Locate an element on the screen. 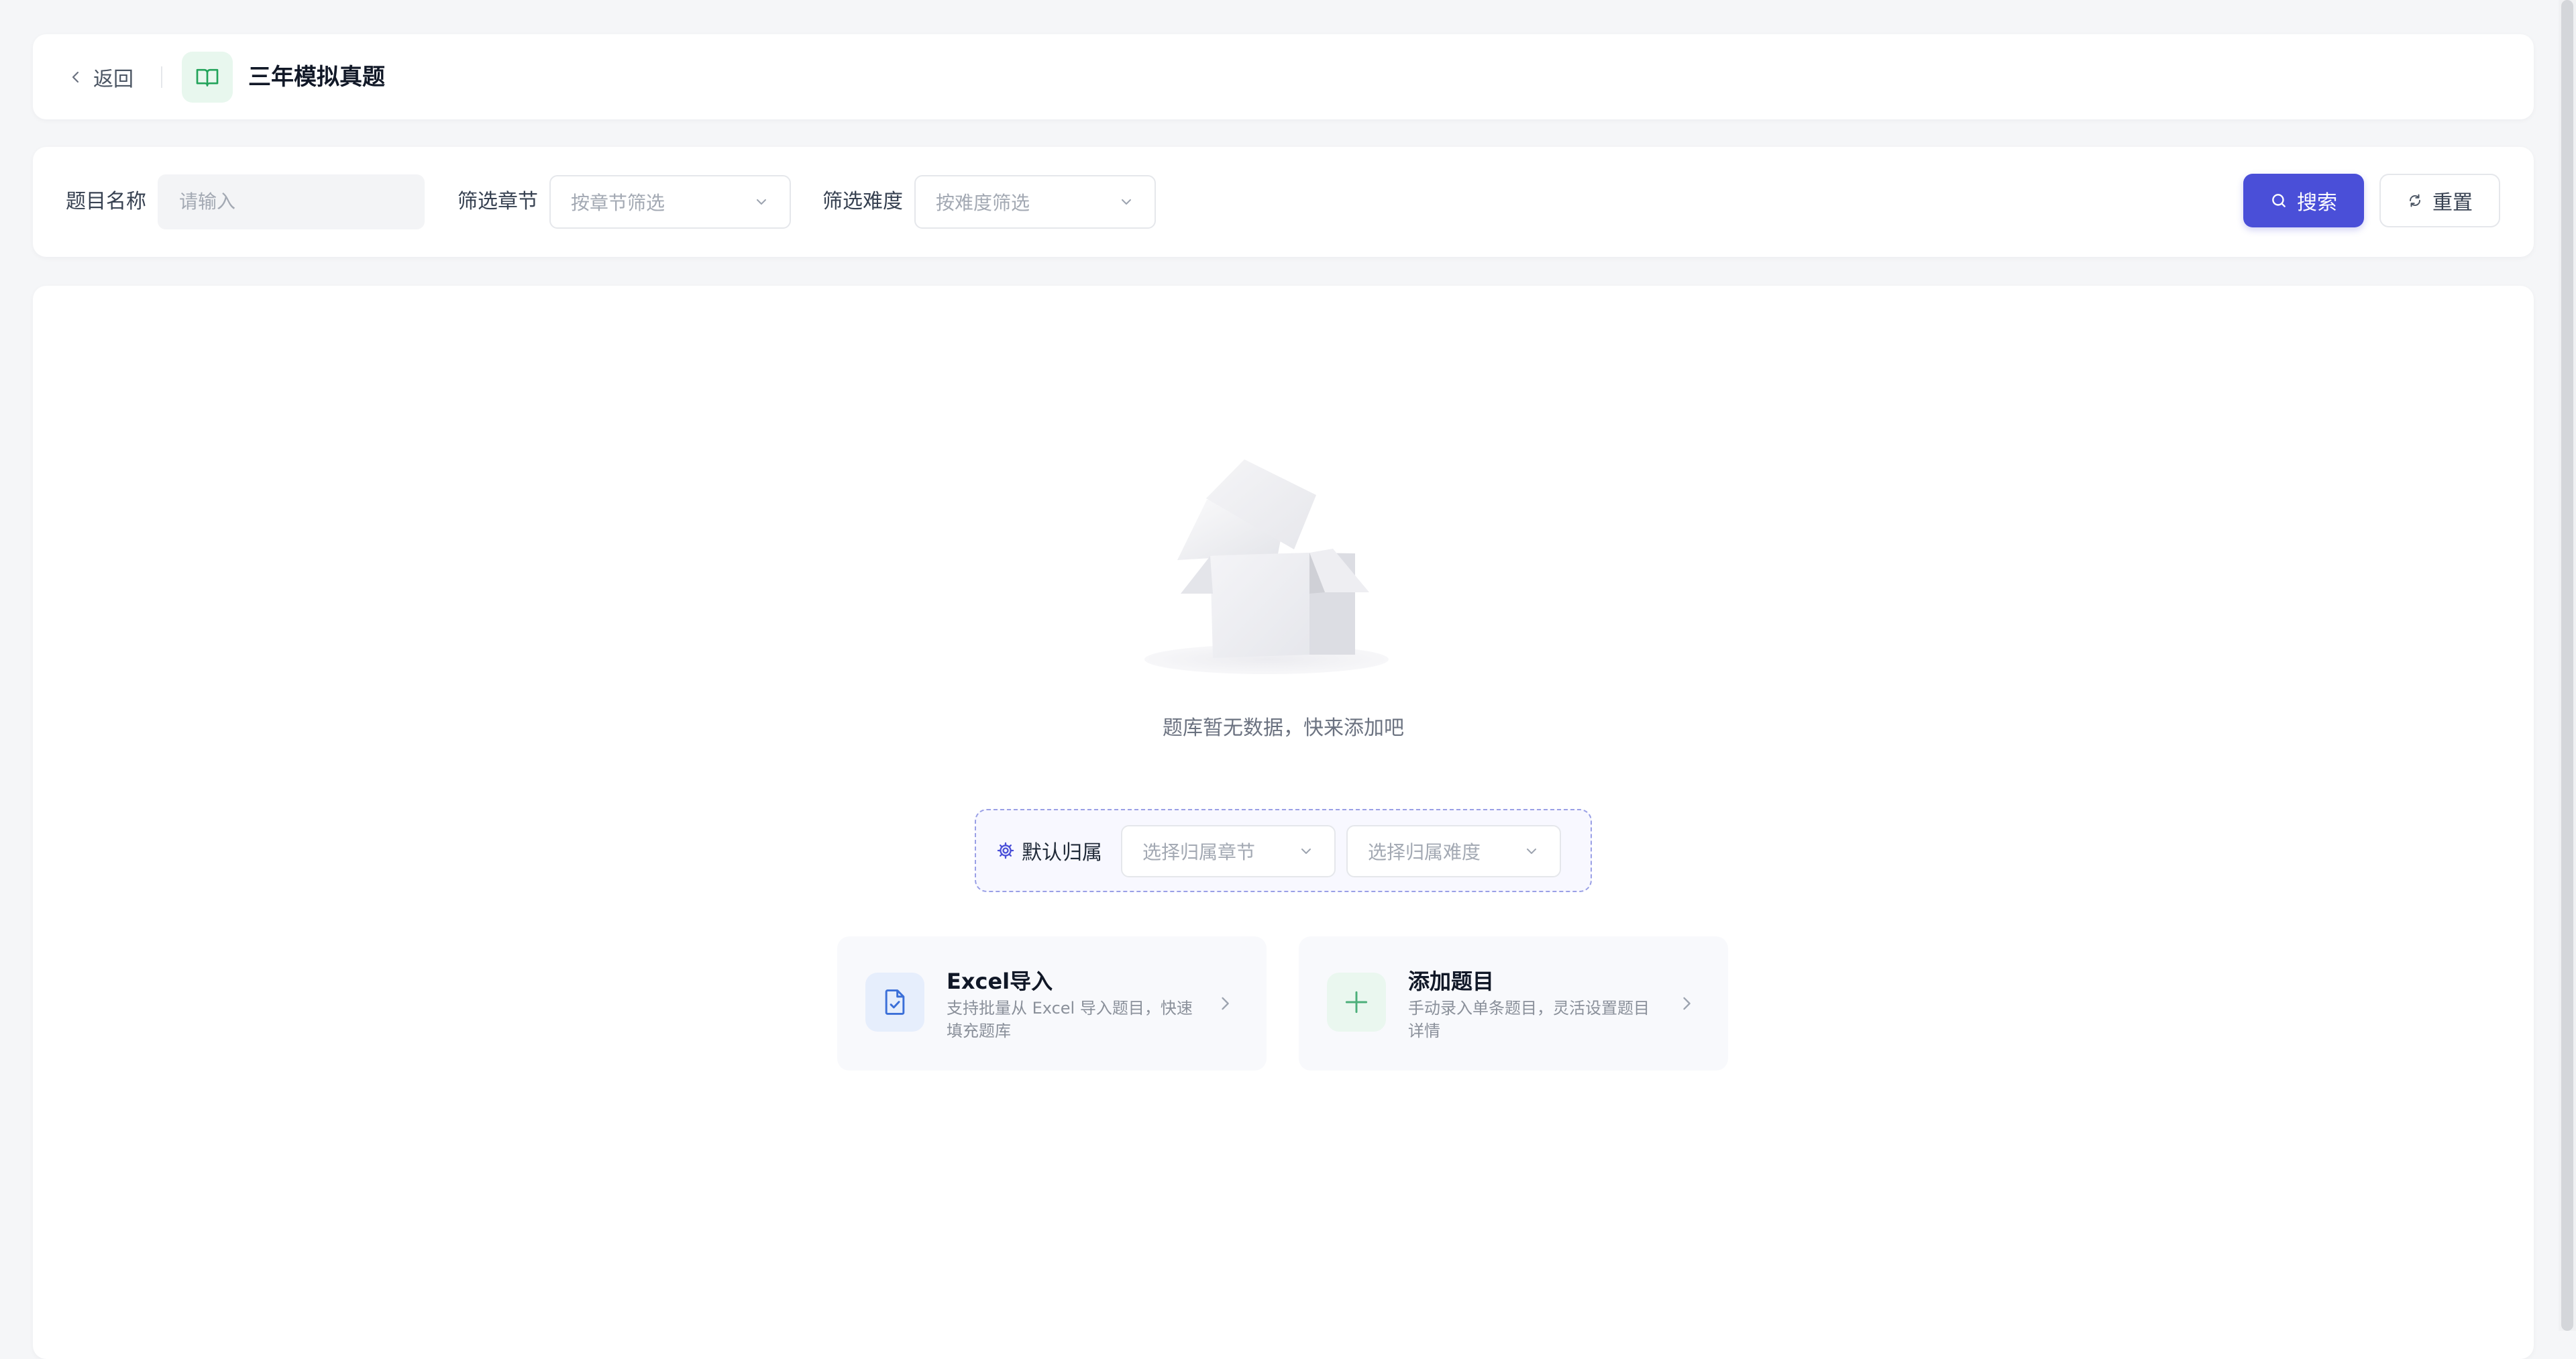 The width and height of the screenshot is (2576, 1359). back-label: 返回 is located at coordinates (113, 79).